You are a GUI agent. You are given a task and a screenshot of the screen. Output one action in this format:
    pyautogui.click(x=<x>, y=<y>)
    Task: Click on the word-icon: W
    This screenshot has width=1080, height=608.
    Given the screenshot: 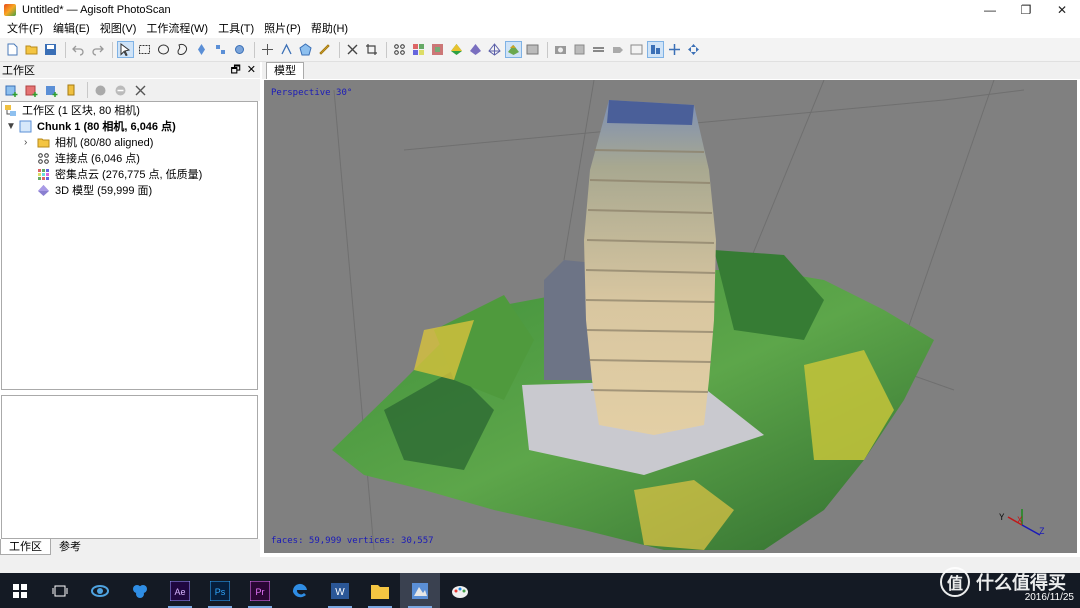 What is the action you would take?
    pyautogui.click(x=340, y=590)
    